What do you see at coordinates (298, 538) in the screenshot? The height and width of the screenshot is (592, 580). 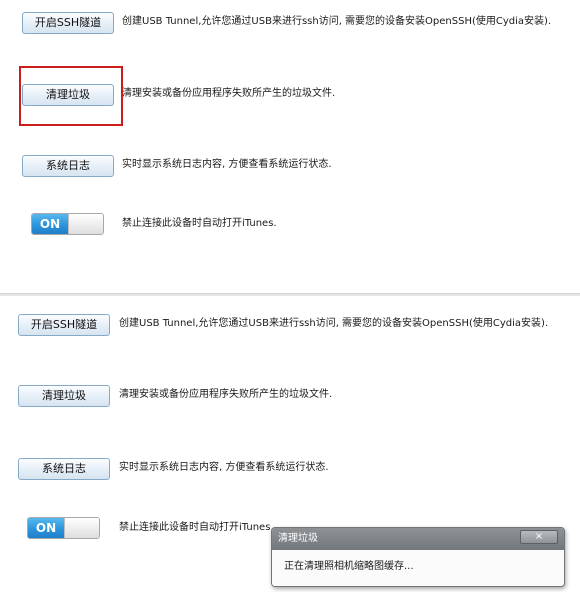 I see `dialog-title: 清理垃圾` at bounding box center [298, 538].